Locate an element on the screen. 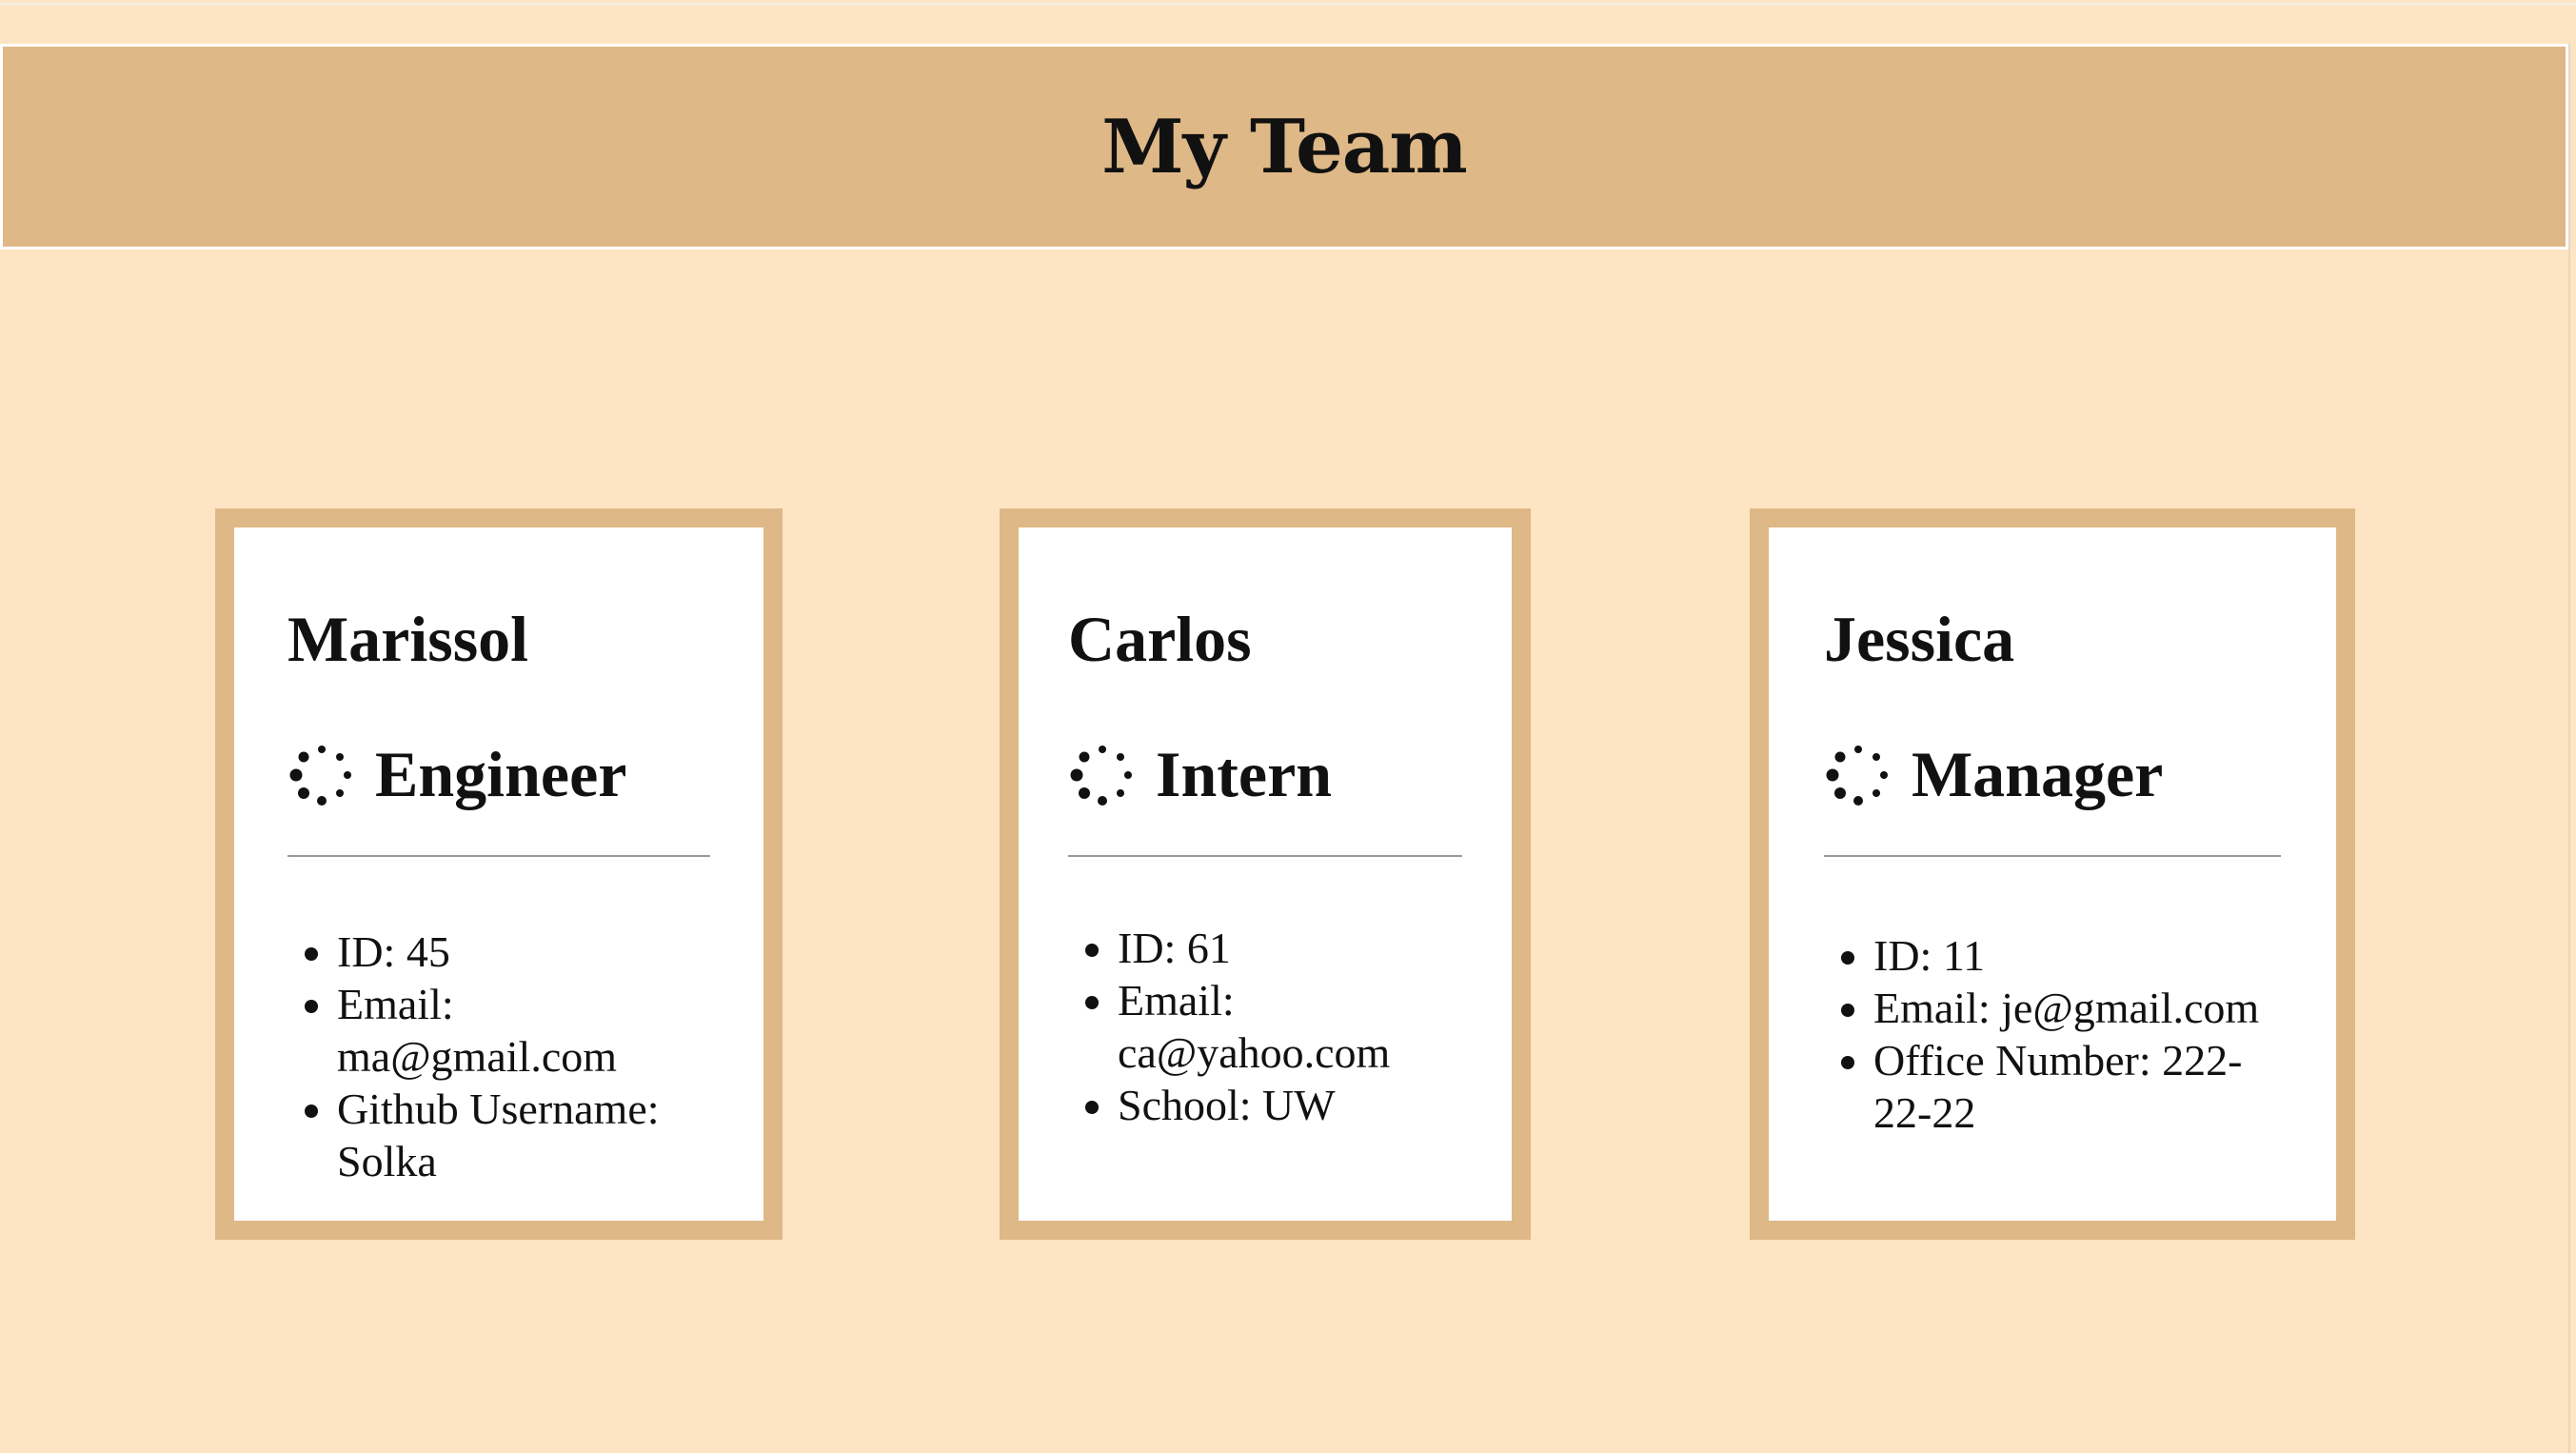 Image resolution: width=2576 pixels, height=1453 pixels. employee-role: Intern is located at coordinates (1200, 774).